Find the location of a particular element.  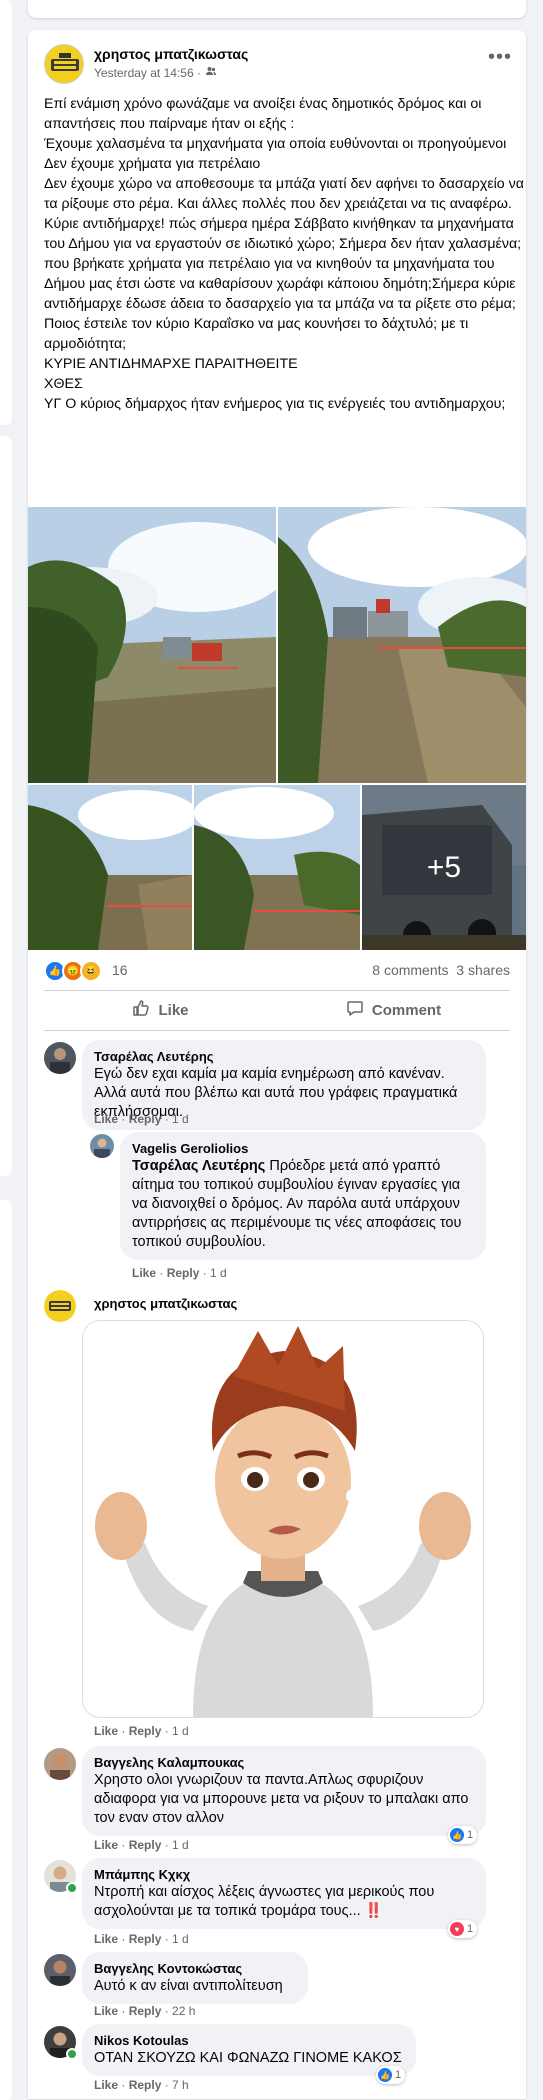

comment-text: Αυτό κ αν είναι αντιπολίτευση is located at coordinates (188, 1986).